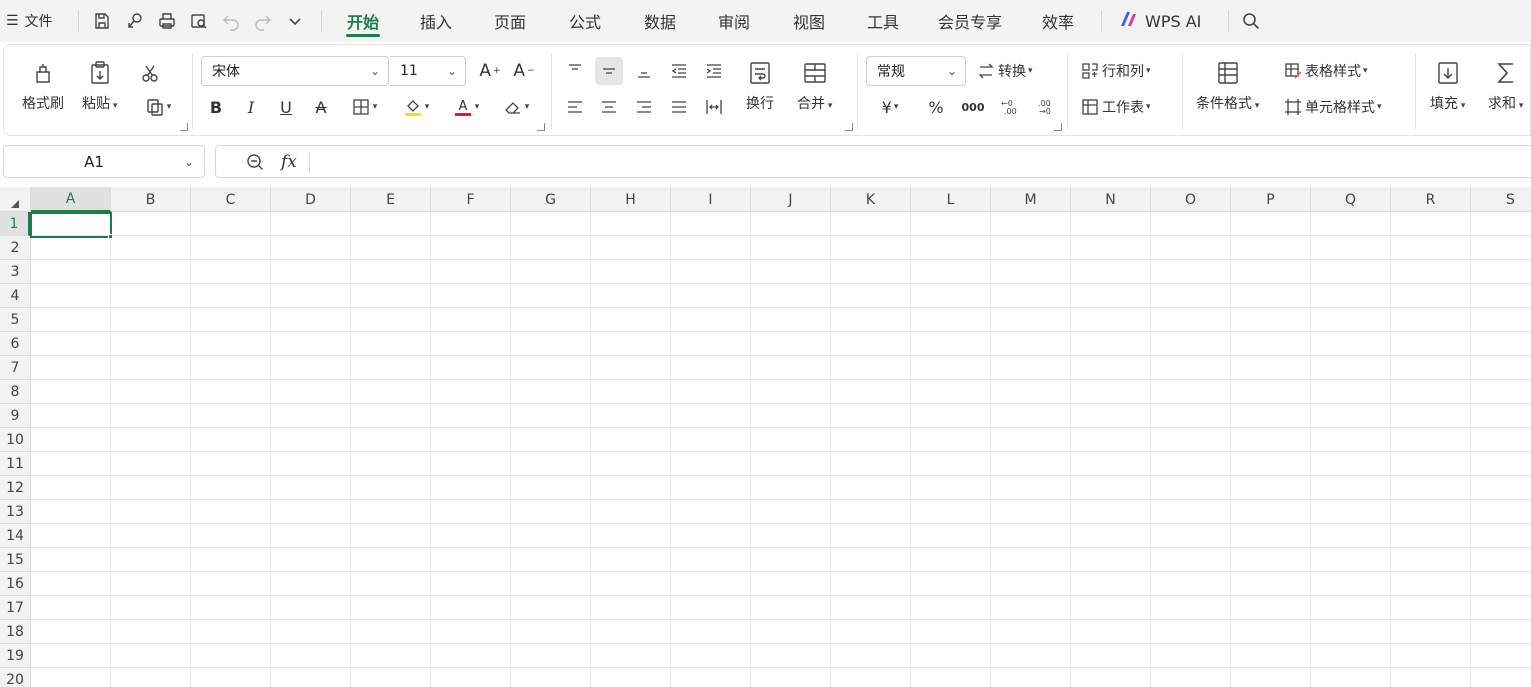 This screenshot has width=1531, height=687. Describe the element at coordinates (15, 296) in the screenshot. I see `row-header: 4` at that location.